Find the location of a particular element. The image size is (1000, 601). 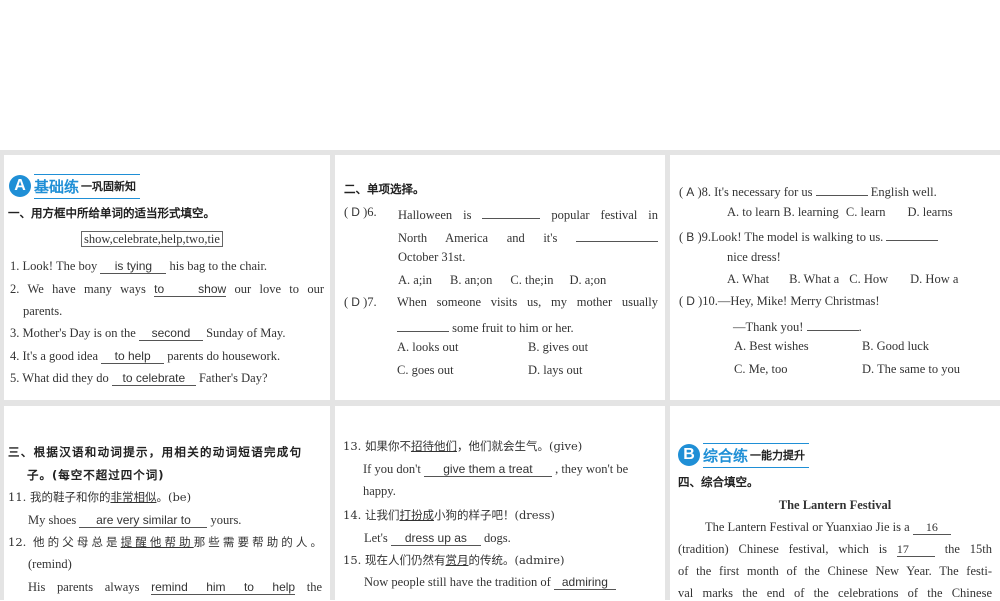

part4-instruction: 四、综合填空。 is located at coordinates (718, 482).